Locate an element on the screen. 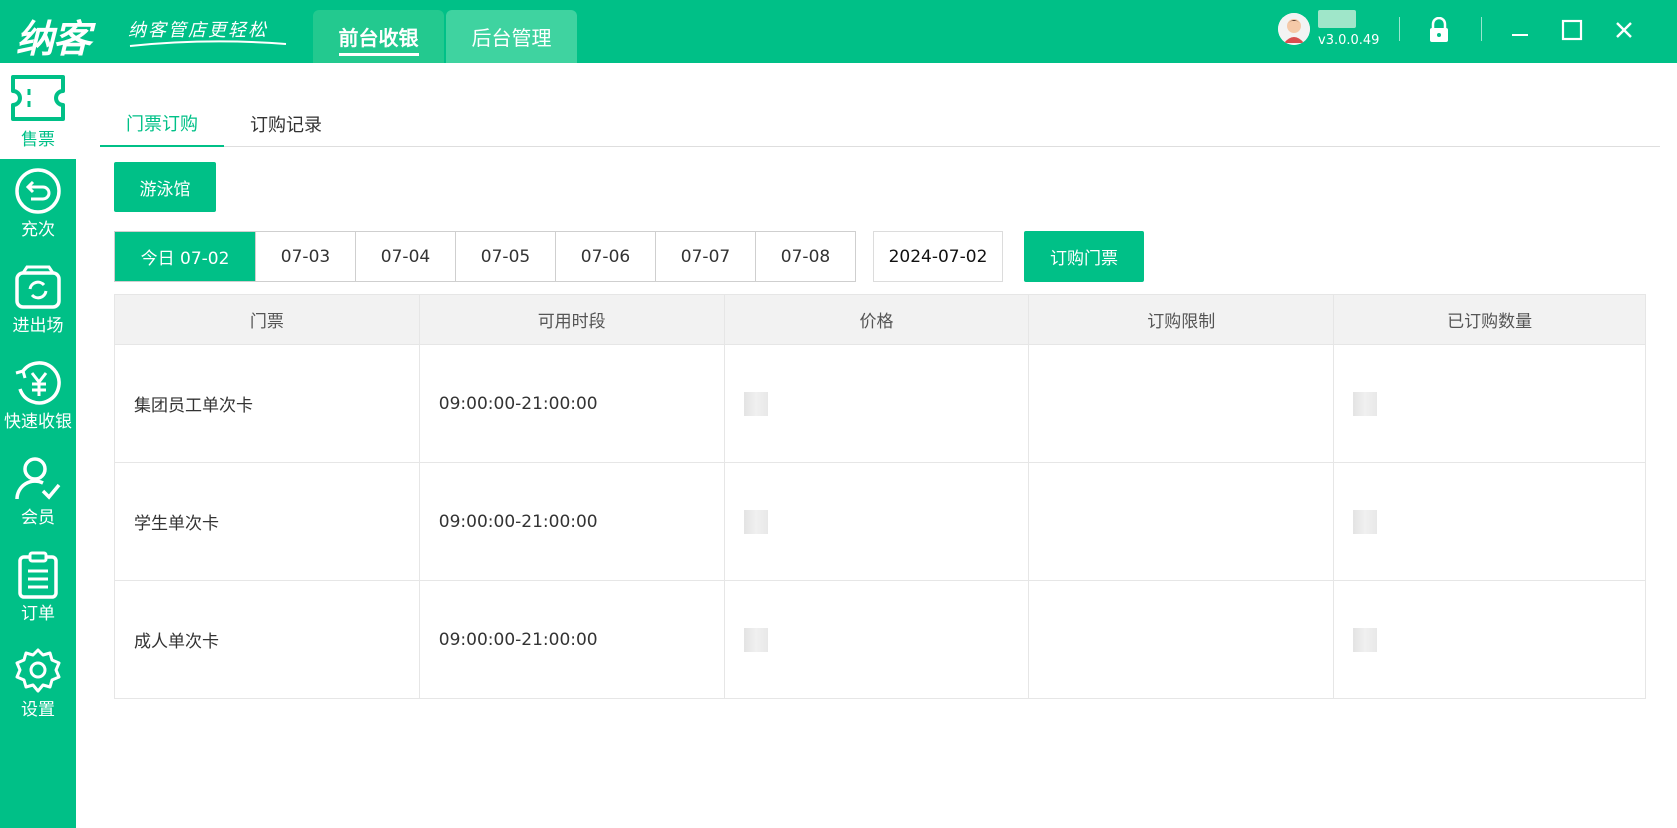 The height and width of the screenshot is (828, 1677). date-option: 07-04 is located at coordinates (405, 256).